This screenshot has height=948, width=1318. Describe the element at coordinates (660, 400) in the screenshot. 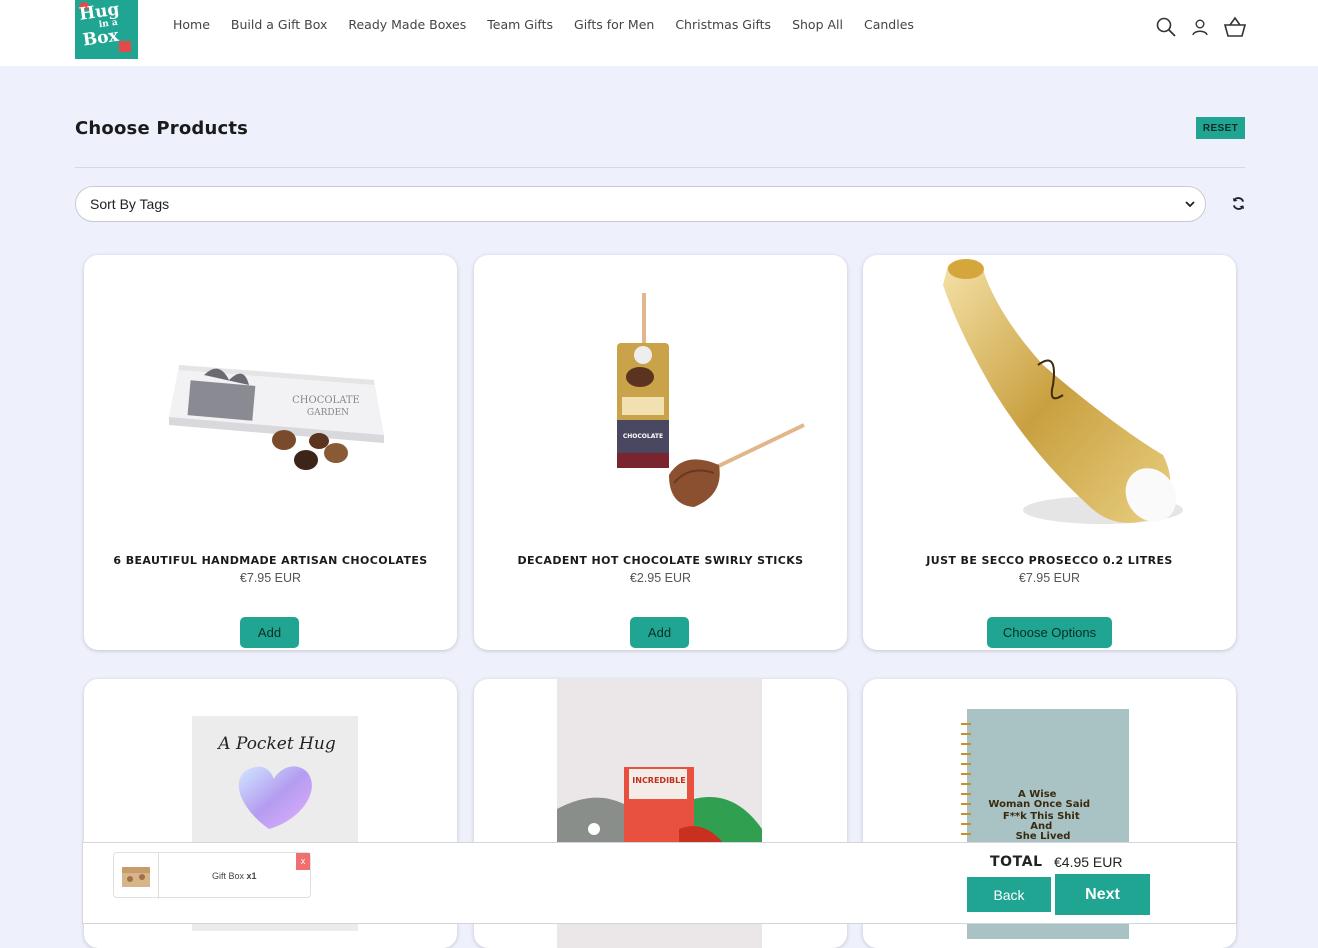

I see `product-image-hot-chocolate: CHOCOLATE` at that location.